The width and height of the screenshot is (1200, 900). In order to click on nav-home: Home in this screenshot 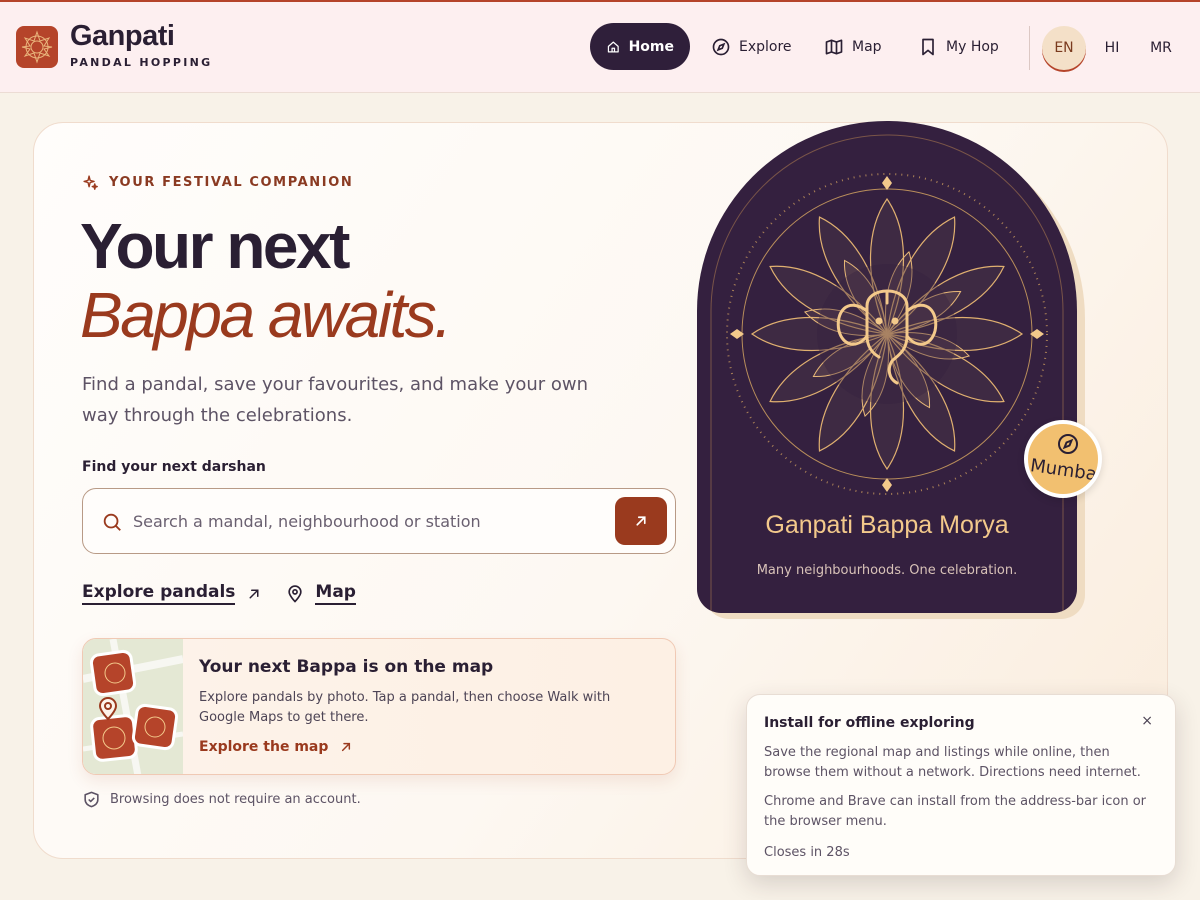, I will do `click(640, 46)`.